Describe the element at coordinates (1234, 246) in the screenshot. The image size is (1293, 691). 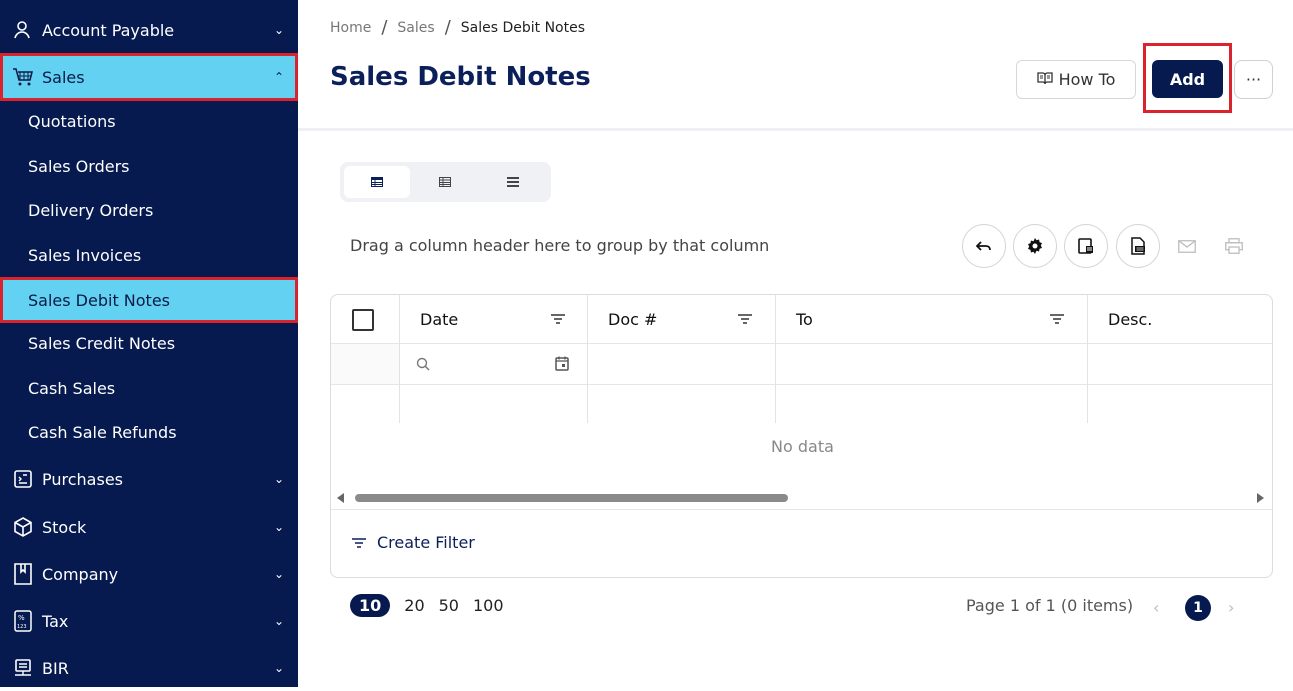
I see `print-button` at that location.